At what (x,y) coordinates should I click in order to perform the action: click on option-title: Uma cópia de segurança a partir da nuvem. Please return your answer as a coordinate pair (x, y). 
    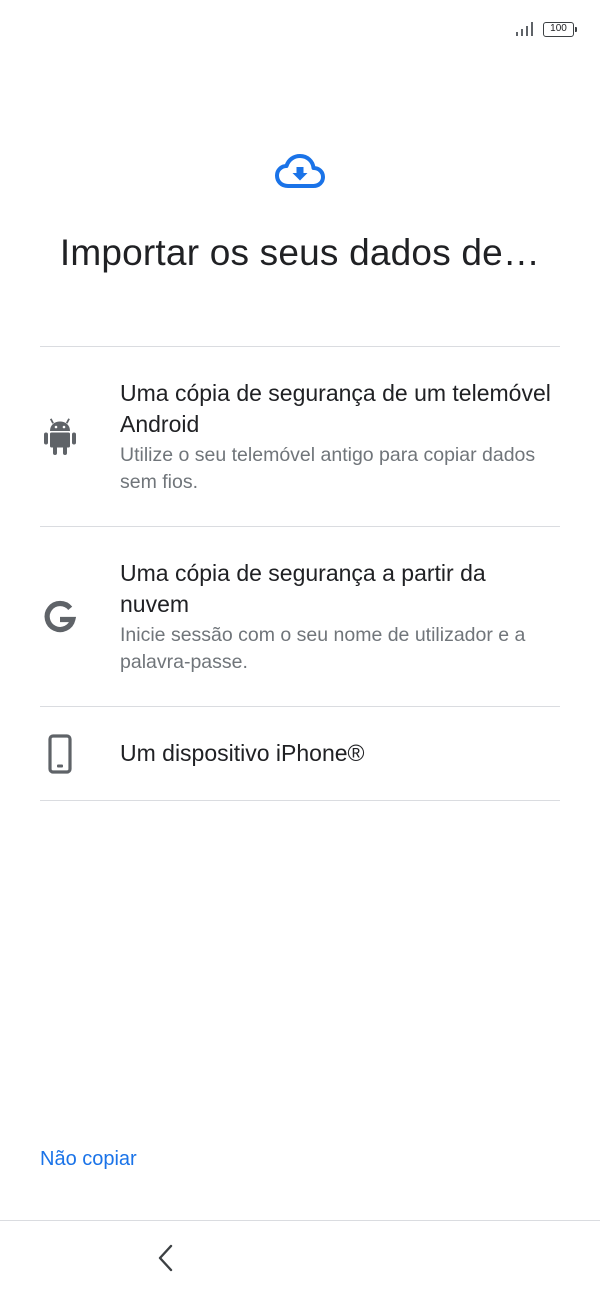
    Looking at the image, I should click on (303, 588).